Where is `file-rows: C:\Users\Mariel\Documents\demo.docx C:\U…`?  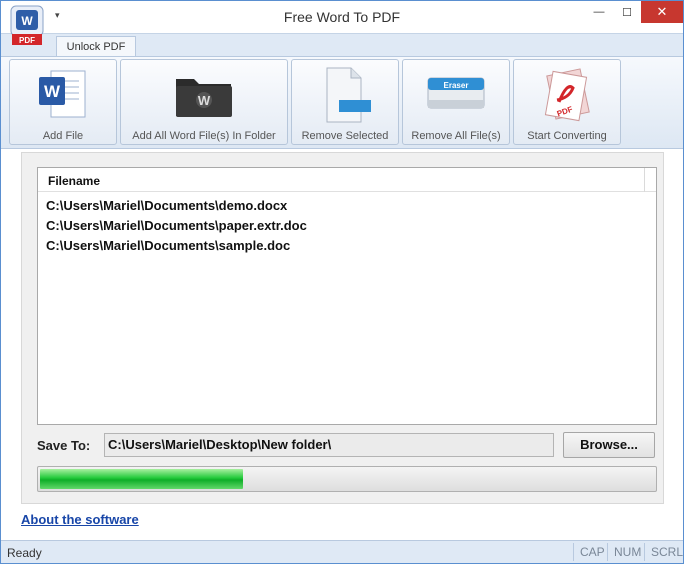
file-rows: C:\Users\Mariel\Documents\demo.docx C:\U… is located at coordinates (176, 226).